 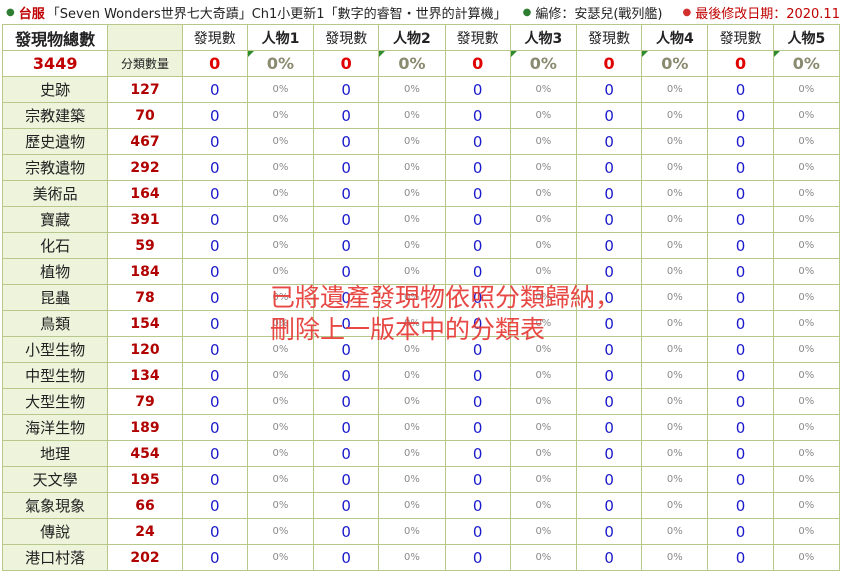 I want to click on category-count-cell: 134, so click(x=145, y=375).